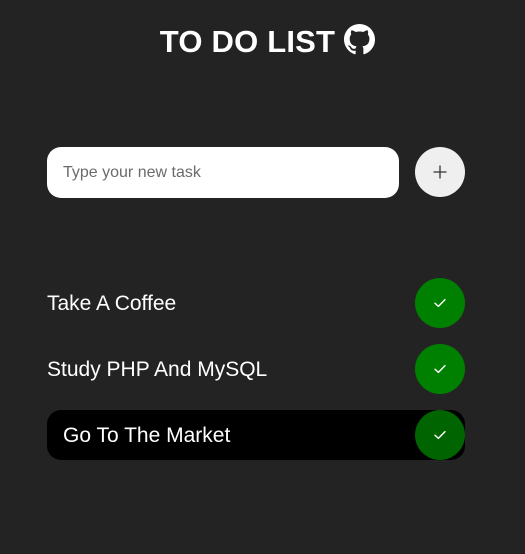 The image size is (525, 554). Describe the element at coordinates (112, 303) in the screenshot. I see `task-label: Take A Coffee` at that location.